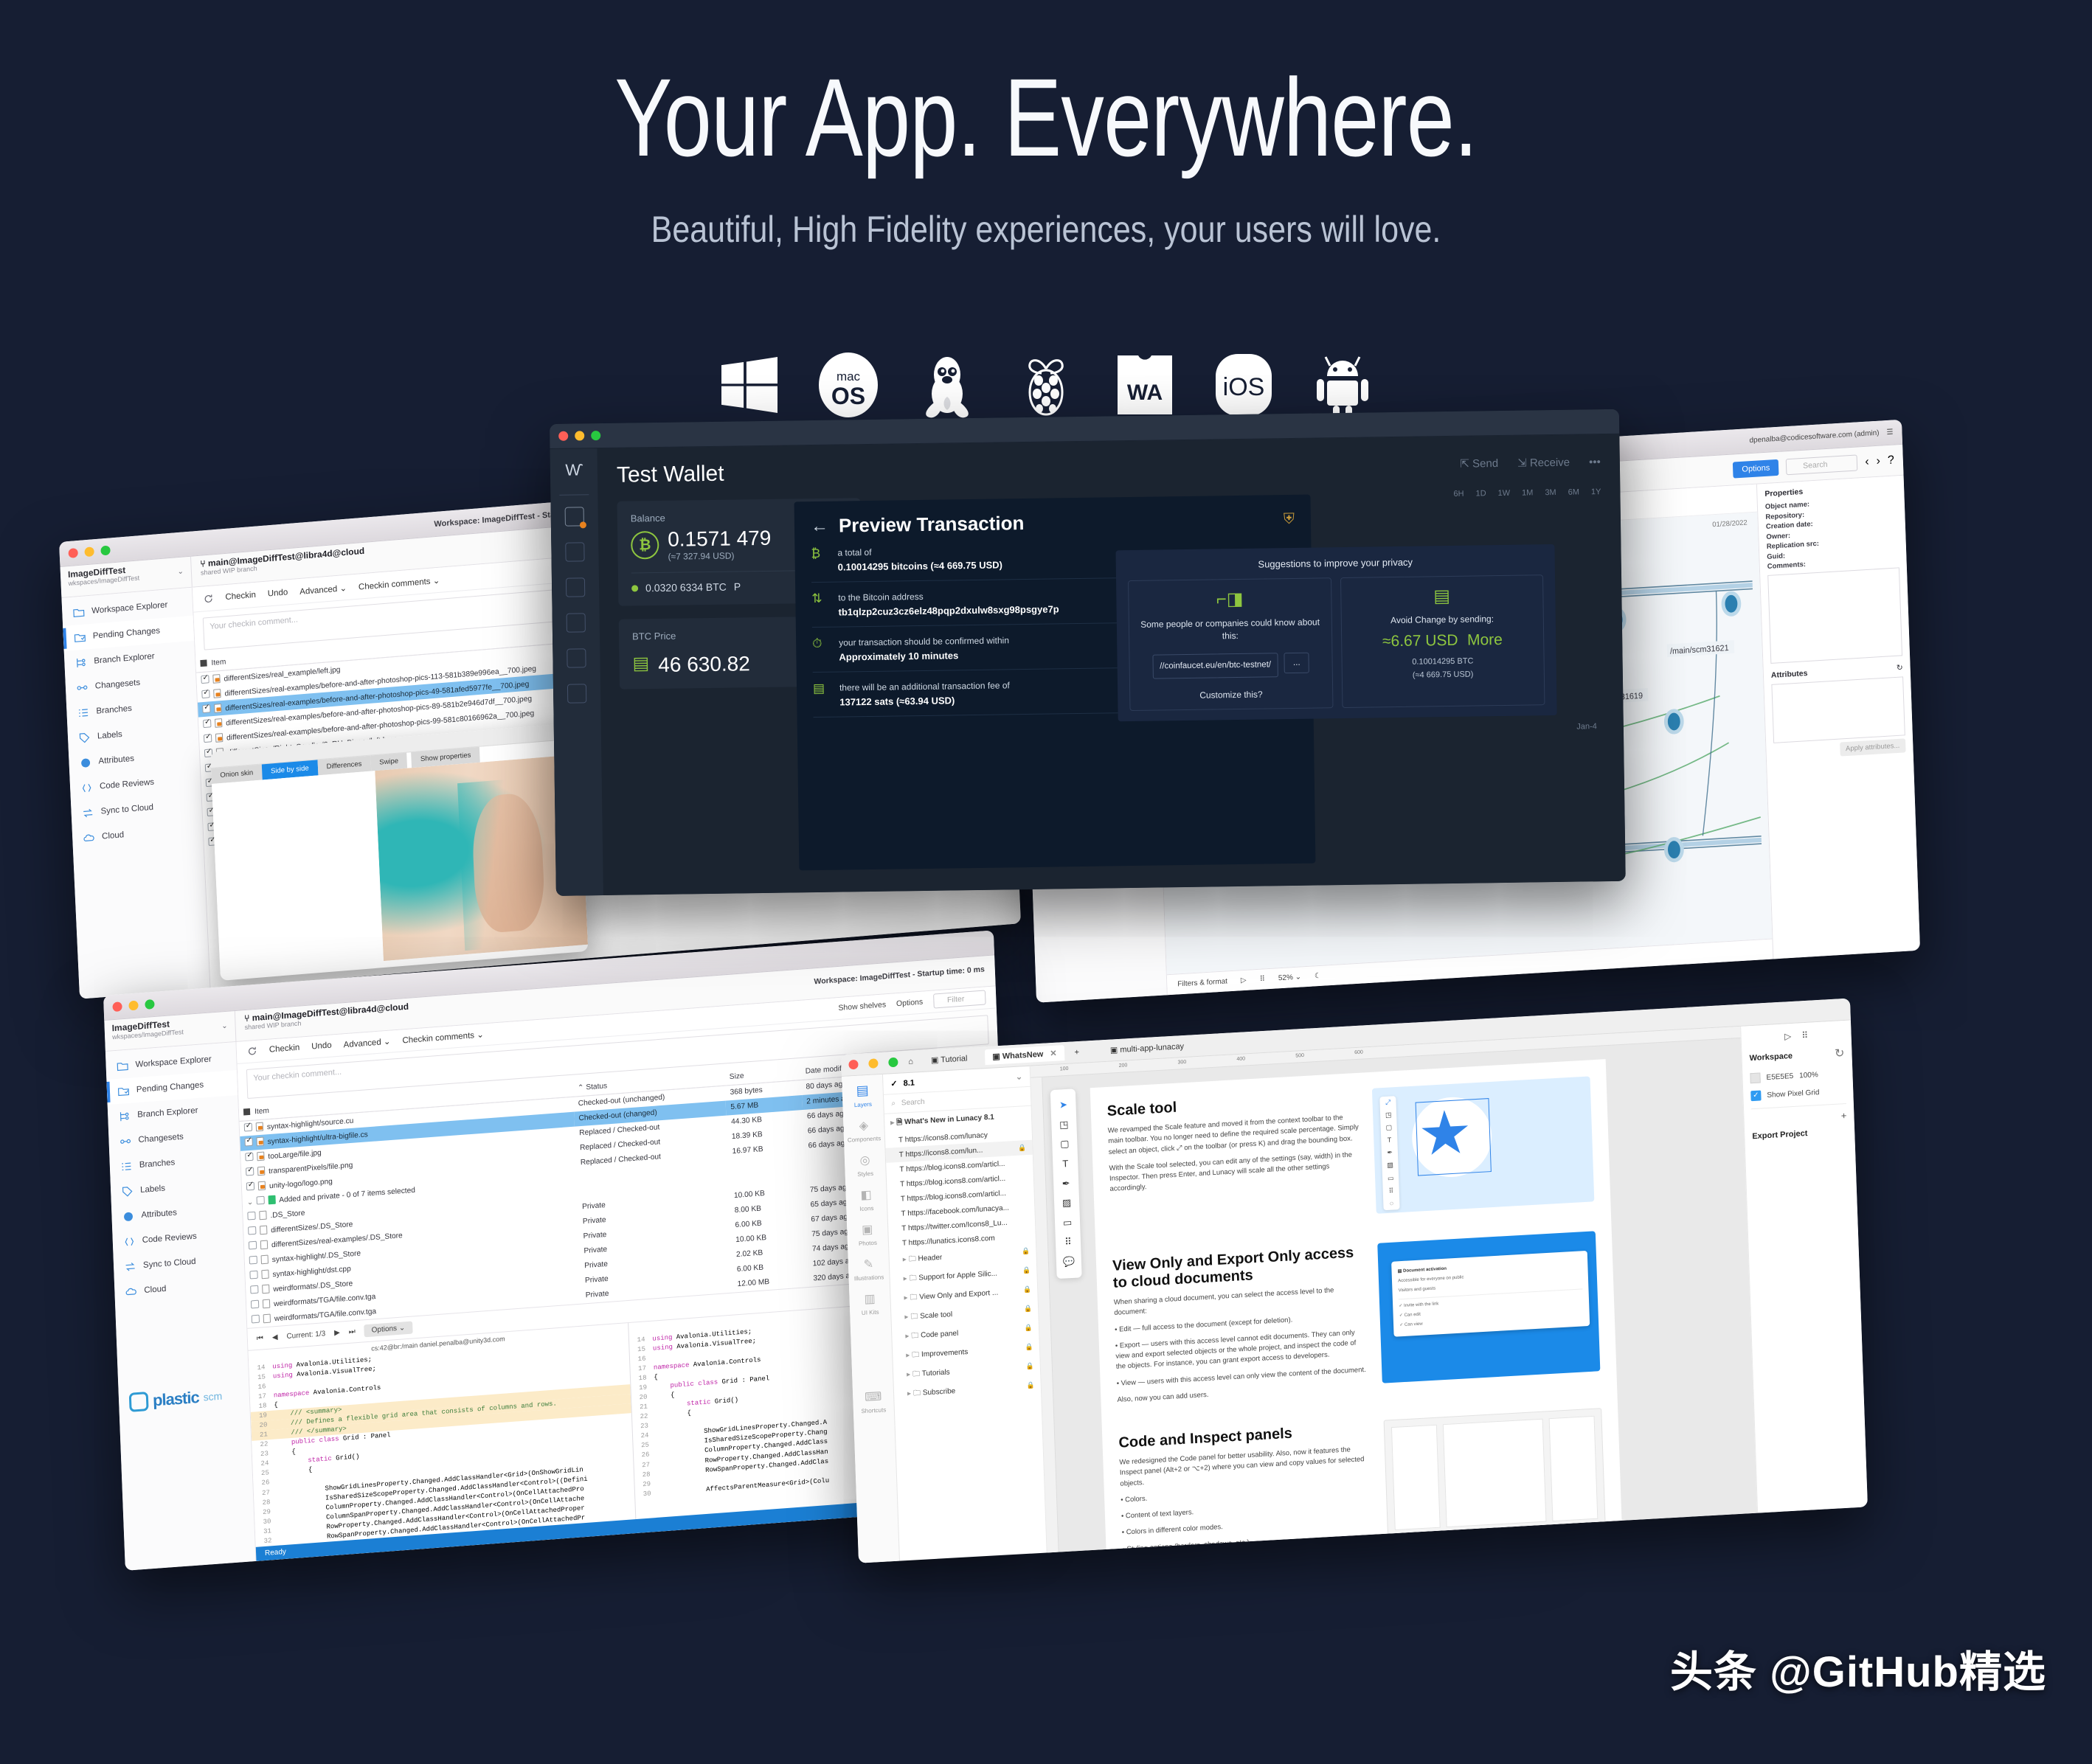 This screenshot has height=1764, width=2092. I want to click on range-3m: 3M, so click(1550, 492).